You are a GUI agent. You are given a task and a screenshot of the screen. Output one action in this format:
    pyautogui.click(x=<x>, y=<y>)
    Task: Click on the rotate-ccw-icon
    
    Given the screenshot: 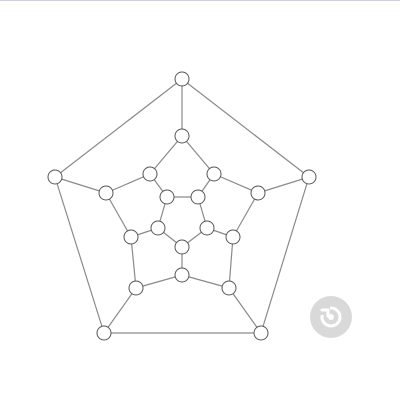 What is the action you would take?
    pyautogui.click(x=331, y=317)
    